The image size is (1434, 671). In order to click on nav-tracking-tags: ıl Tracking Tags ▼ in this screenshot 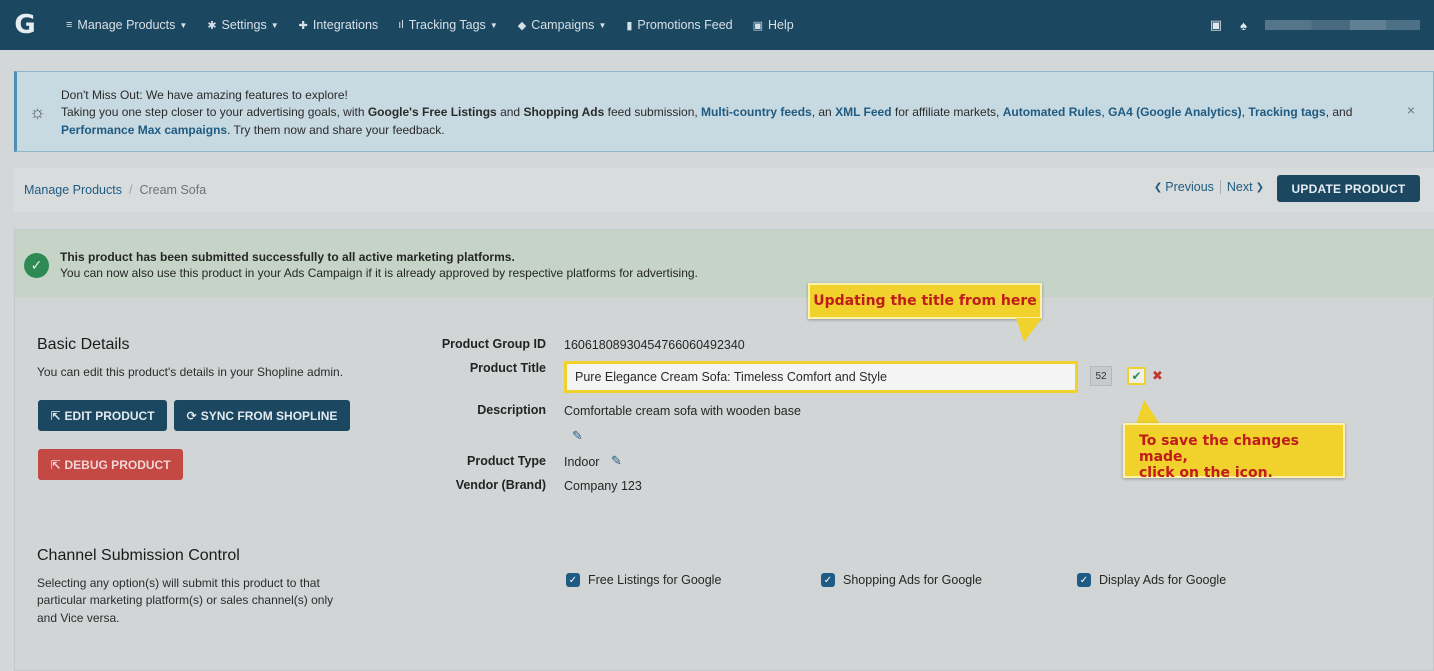, I will do `click(448, 25)`.